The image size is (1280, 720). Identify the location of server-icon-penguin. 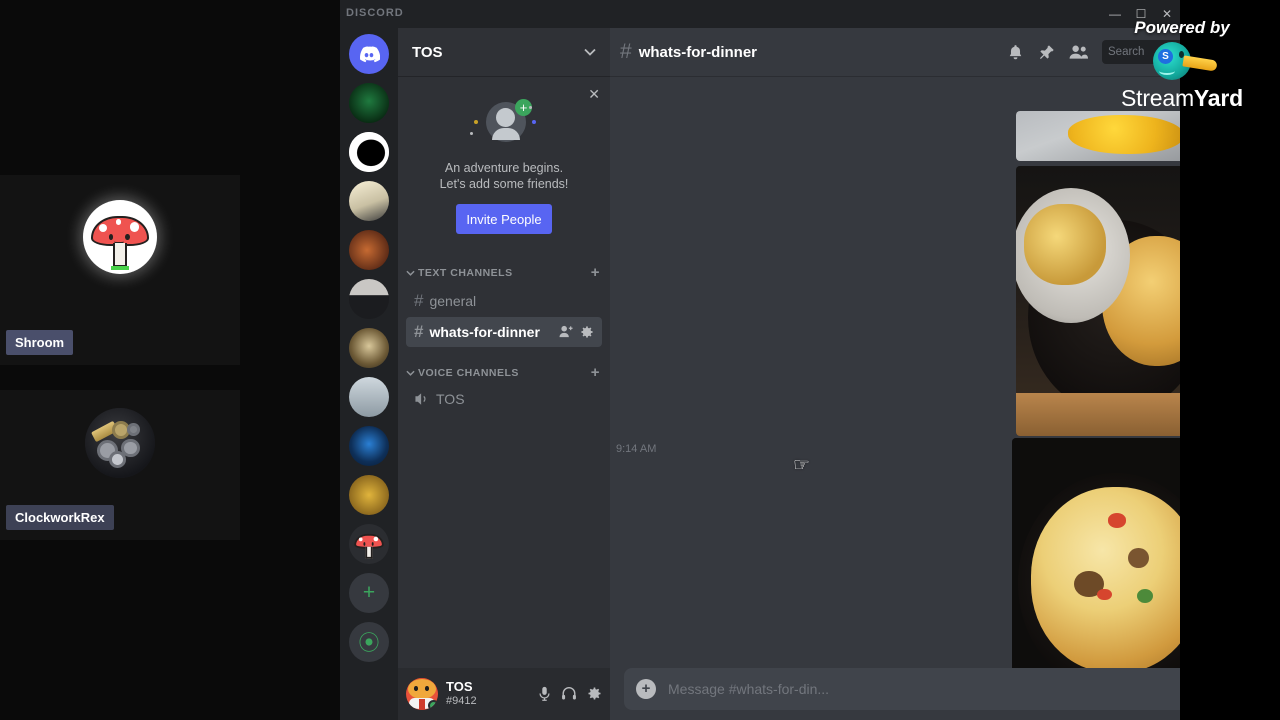
(369, 201).